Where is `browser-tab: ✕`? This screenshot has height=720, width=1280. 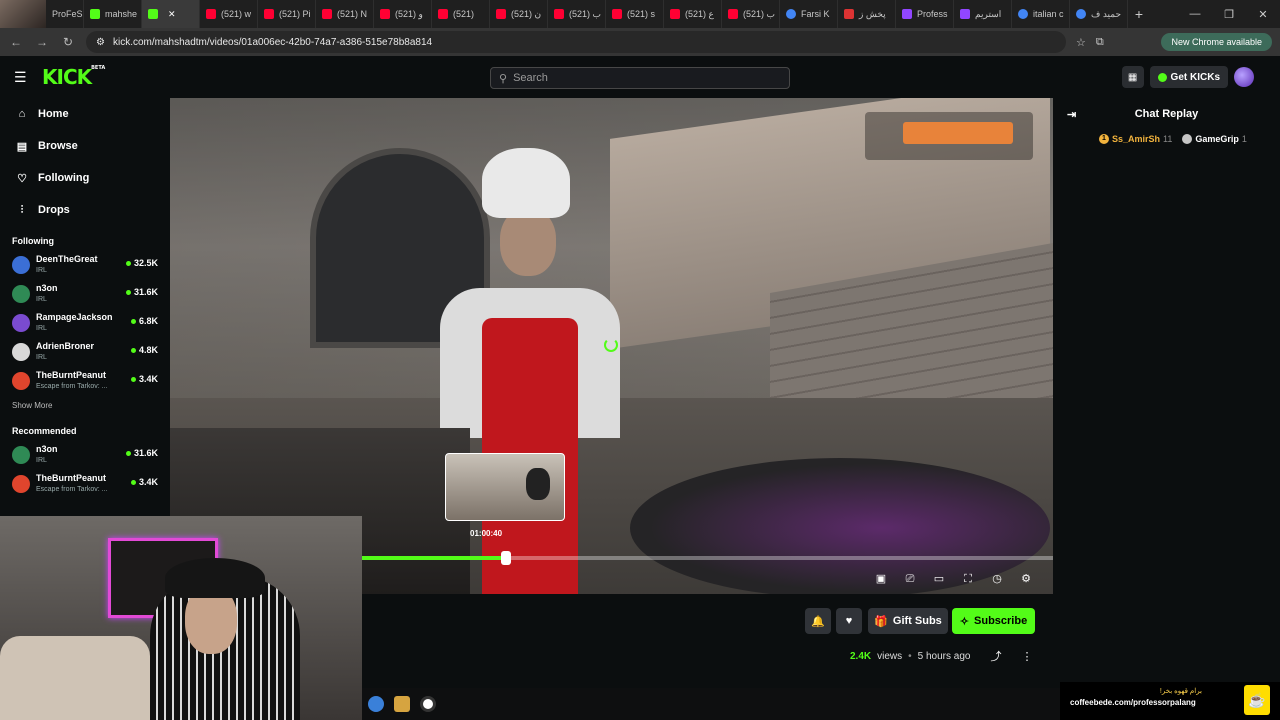 browser-tab: ✕ is located at coordinates (171, 14).